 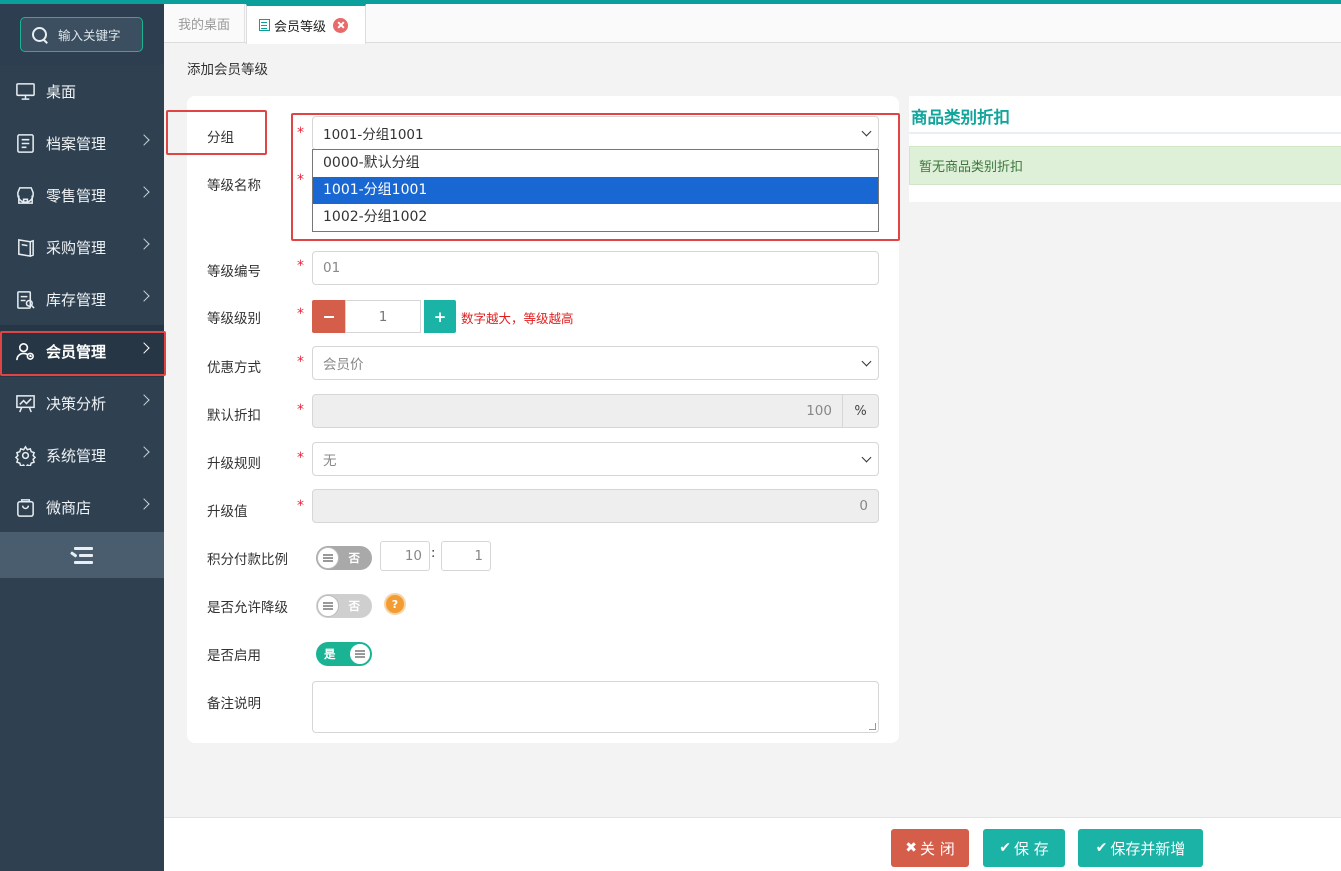 I want to click on sidebar-item-retail: 零售管理, so click(x=82, y=195).